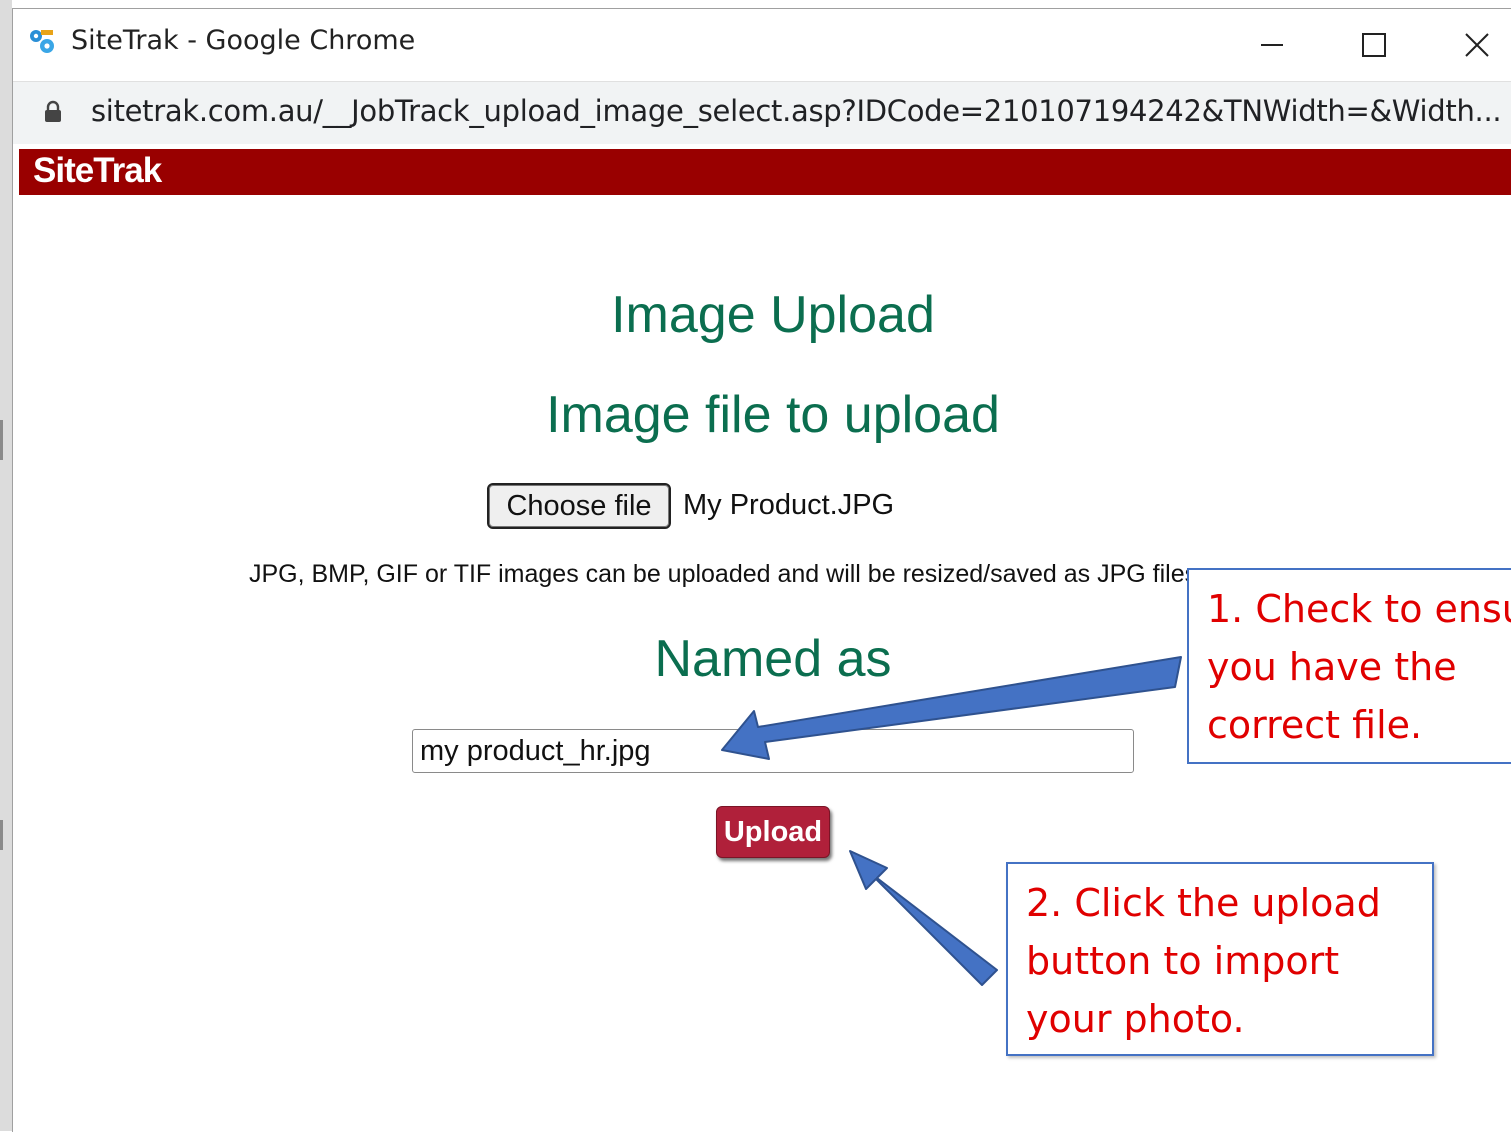  I want to click on arrow-to-file-name, so click(951, 708).